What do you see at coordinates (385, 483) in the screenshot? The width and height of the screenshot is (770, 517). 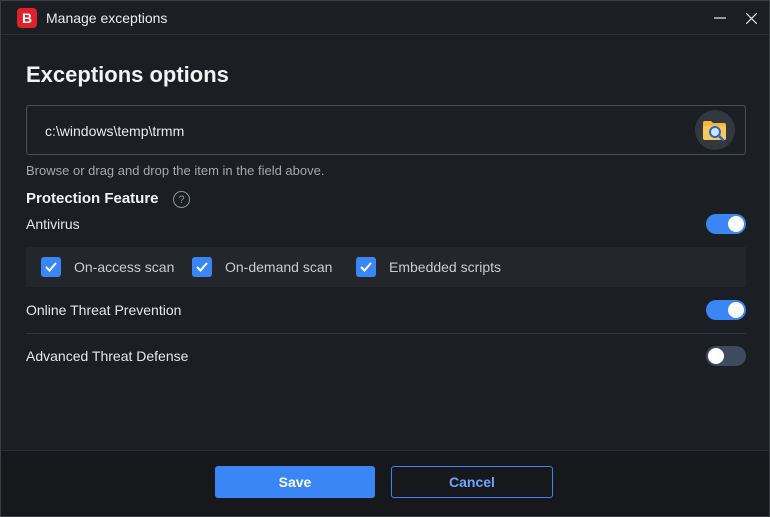 I see `dialog-footer: Save Cancel` at bounding box center [385, 483].